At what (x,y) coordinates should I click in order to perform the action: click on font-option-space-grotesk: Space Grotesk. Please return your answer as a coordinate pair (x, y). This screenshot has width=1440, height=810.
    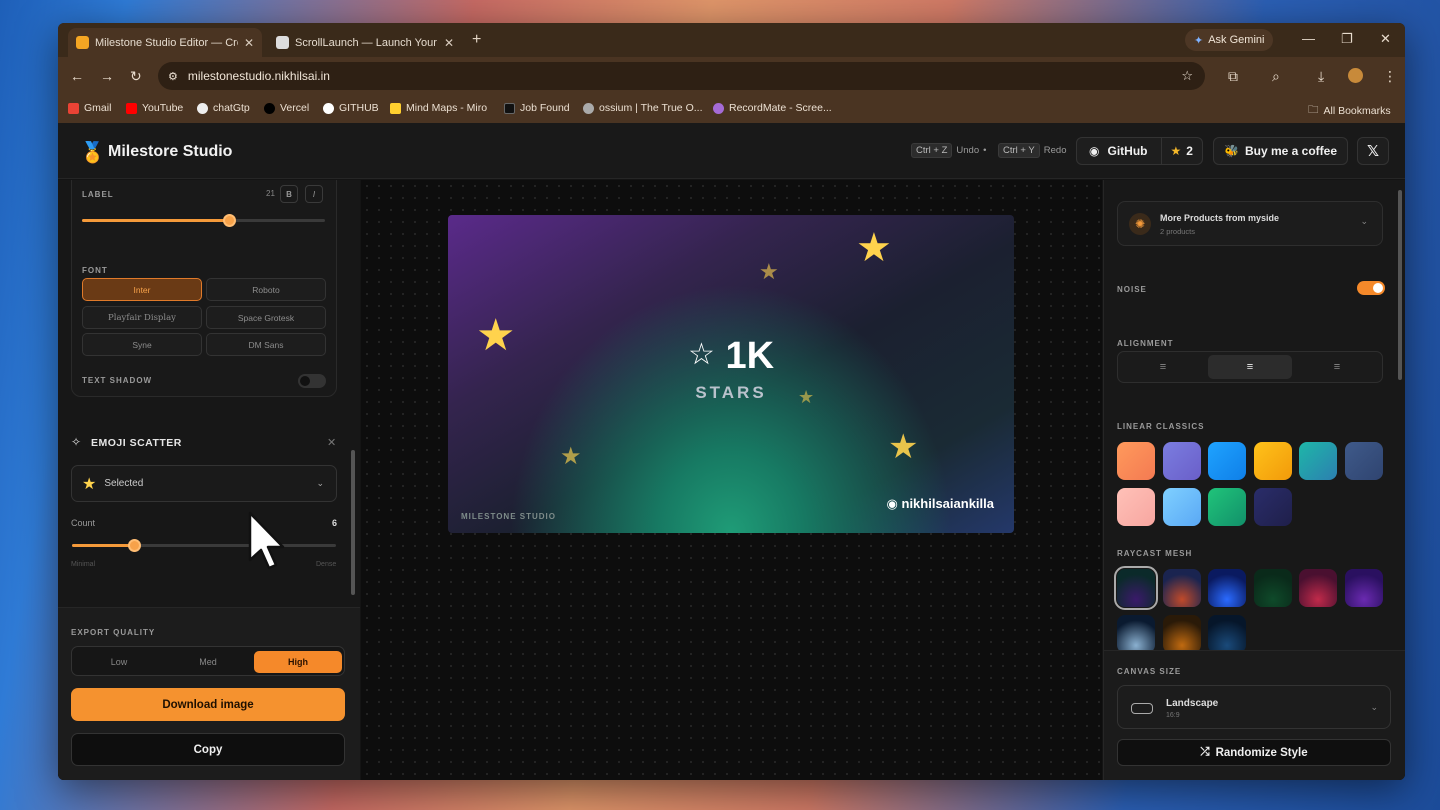
    Looking at the image, I should click on (266, 317).